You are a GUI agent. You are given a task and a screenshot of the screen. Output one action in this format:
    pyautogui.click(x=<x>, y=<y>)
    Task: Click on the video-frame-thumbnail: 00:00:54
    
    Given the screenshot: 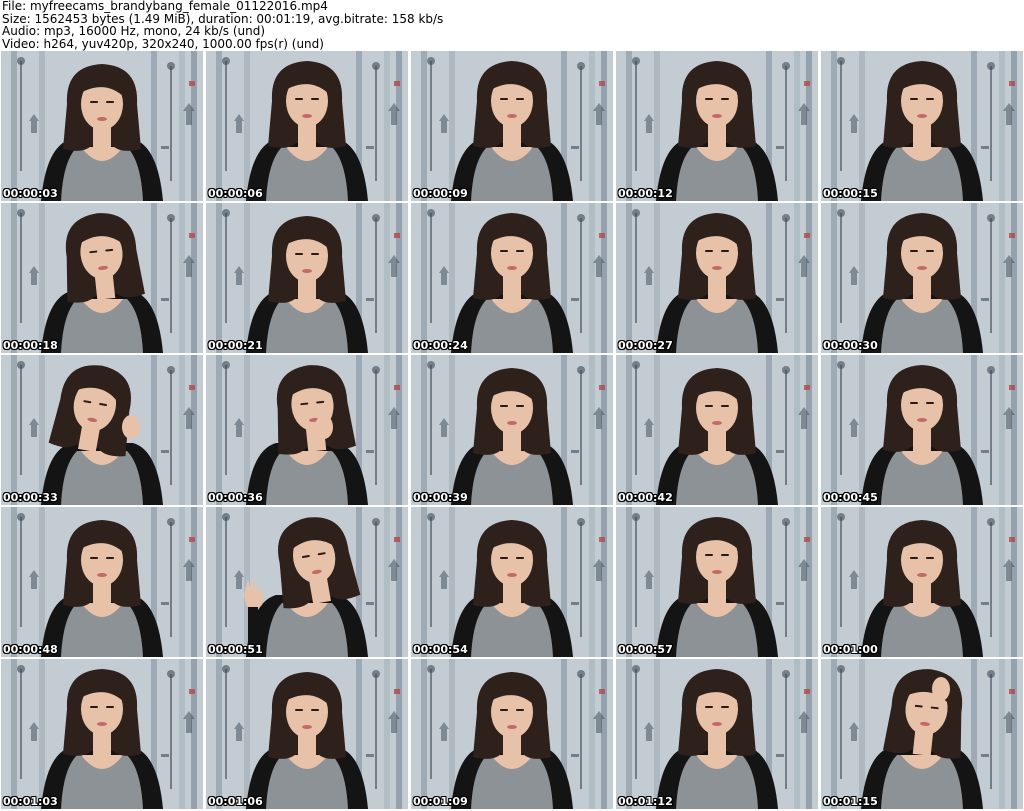 What is the action you would take?
    pyautogui.click(x=512, y=582)
    